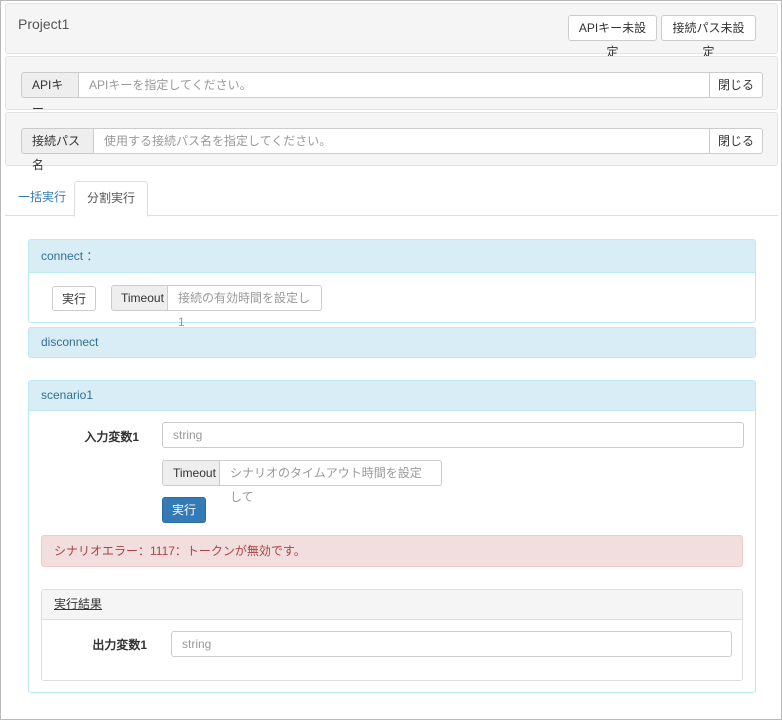 The width and height of the screenshot is (782, 720). What do you see at coordinates (57, 150) in the screenshot?
I see `connection-path-label: 接続パス名` at bounding box center [57, 150].